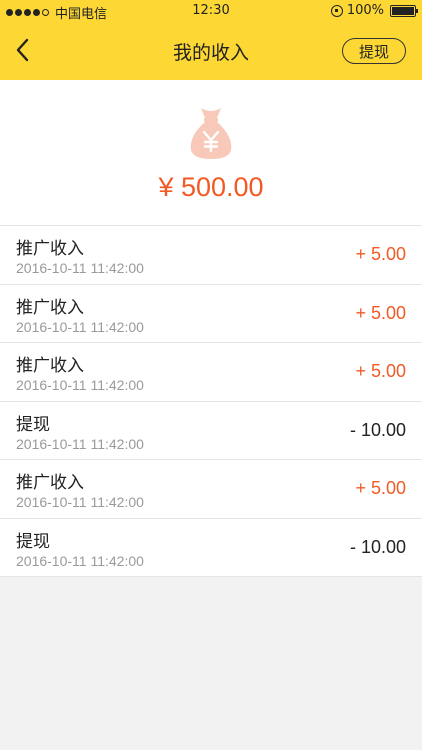  I want to click on nav-bar: 我的收入 提现, so click(211, 51).